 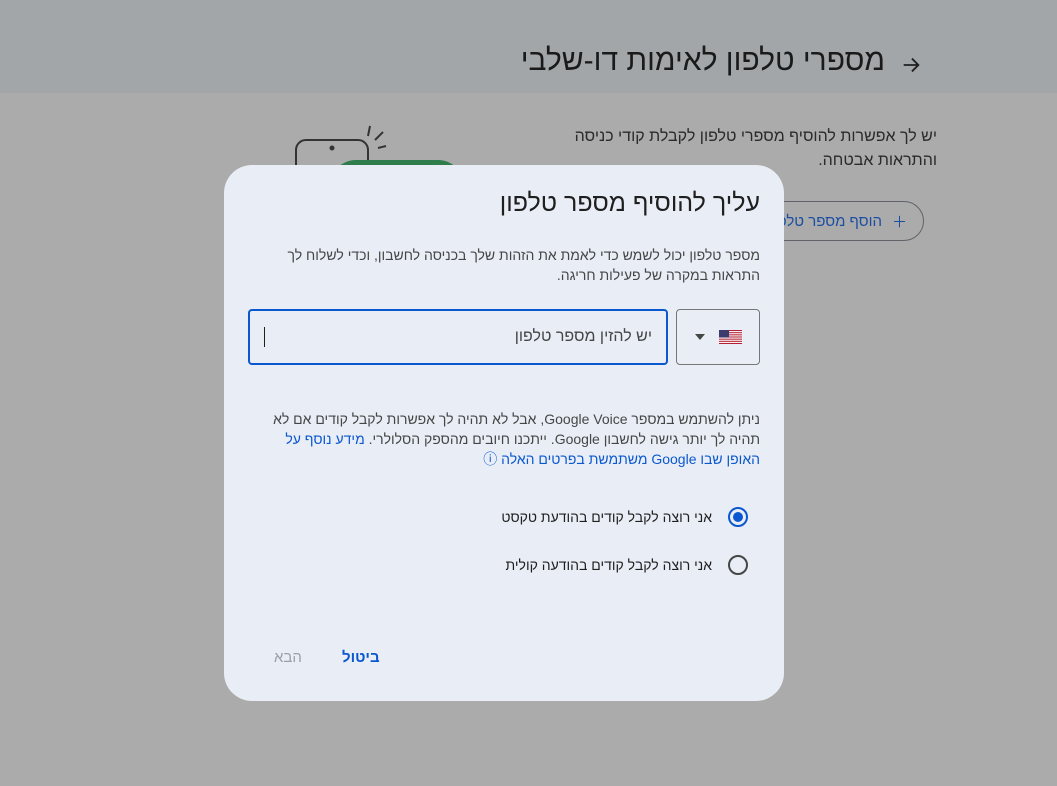 I want to click on radio-option-voice: אני רוצה לקבל קודים בהודעה קולית, so click(x=626, y=565).